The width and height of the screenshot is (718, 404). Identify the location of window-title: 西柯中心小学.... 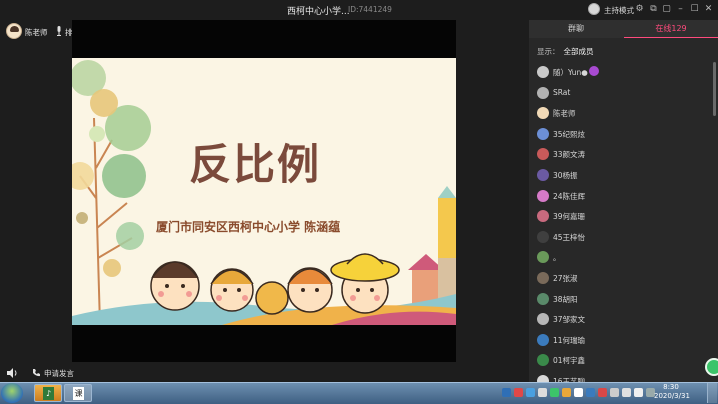
(318, 12).